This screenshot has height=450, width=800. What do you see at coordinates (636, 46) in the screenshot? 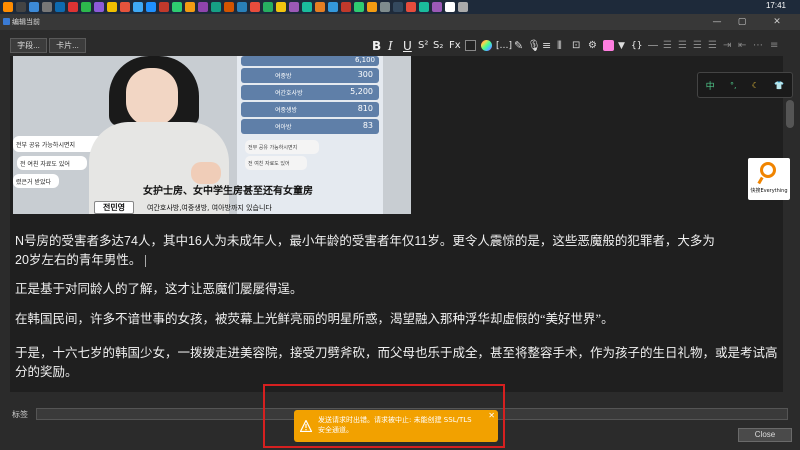
I see `brackets-button: {}` at bounding box center [636, 46].